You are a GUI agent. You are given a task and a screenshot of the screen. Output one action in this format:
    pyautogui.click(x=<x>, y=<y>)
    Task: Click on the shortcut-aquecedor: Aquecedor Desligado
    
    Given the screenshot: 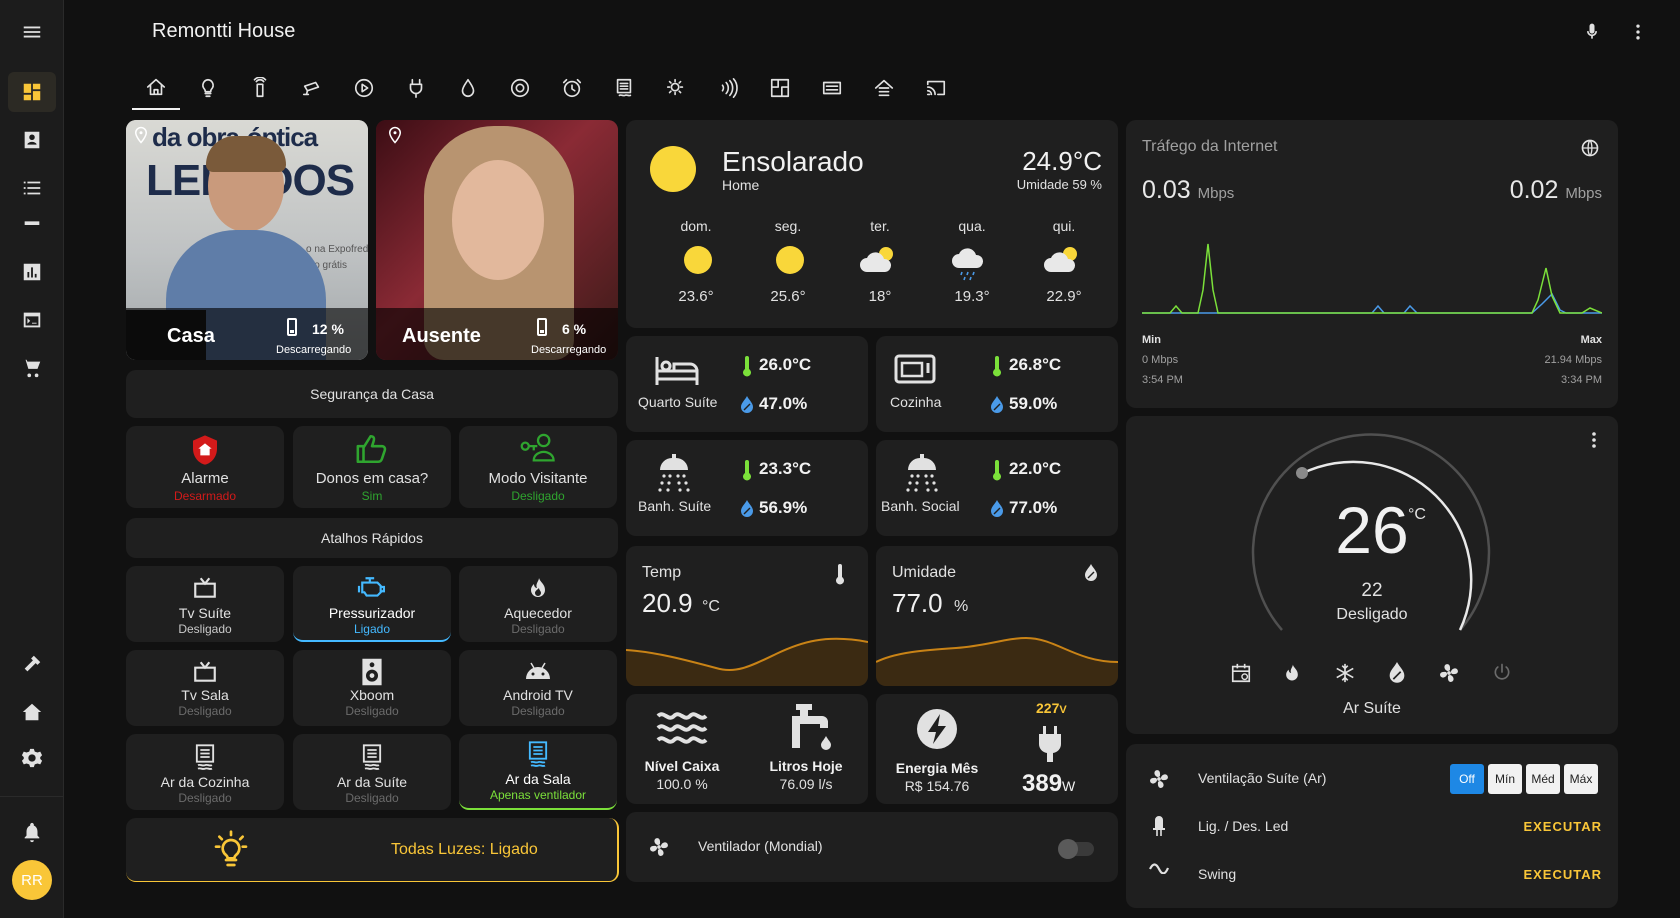 What is the action you would take?
    pyautogui.click(x=538, y=604)
    